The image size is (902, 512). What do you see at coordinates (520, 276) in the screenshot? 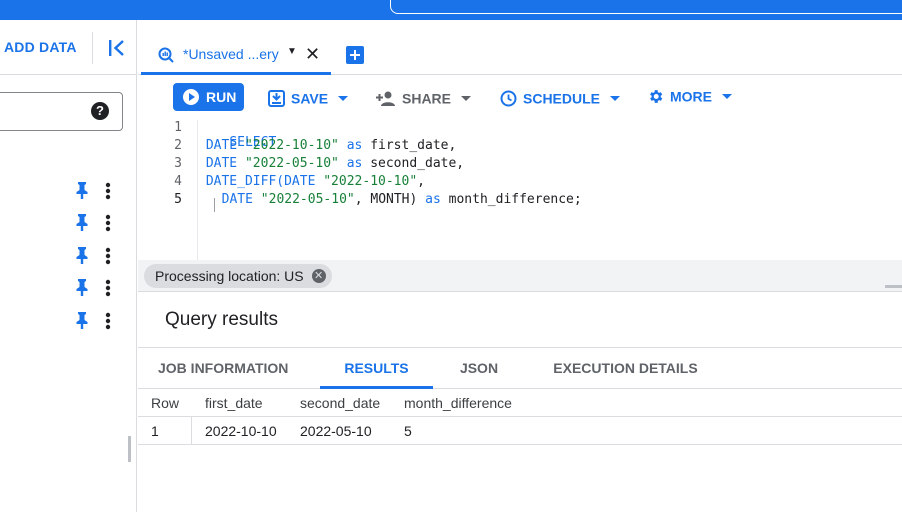
I see `processing-location-bar: Processing location: US ✕` at bounding box center [520, 276].